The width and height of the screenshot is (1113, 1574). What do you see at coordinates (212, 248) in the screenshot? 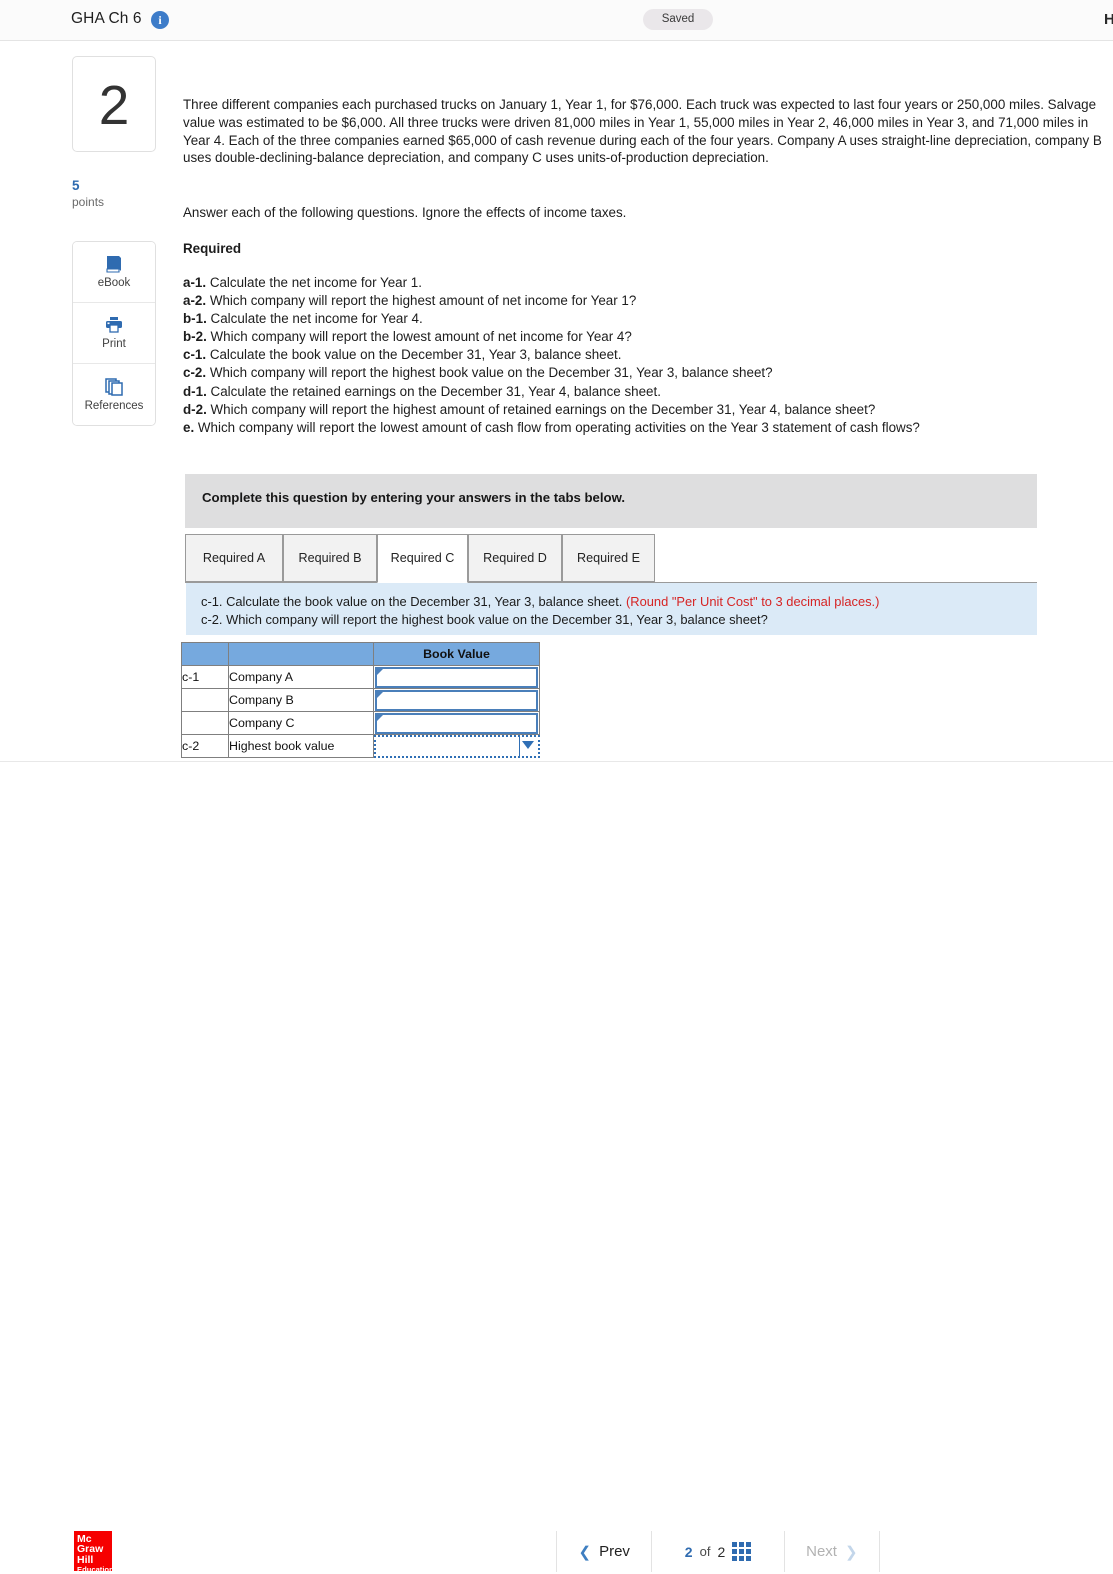
I see `required-heading: Required` at bounding box center [212, 248].